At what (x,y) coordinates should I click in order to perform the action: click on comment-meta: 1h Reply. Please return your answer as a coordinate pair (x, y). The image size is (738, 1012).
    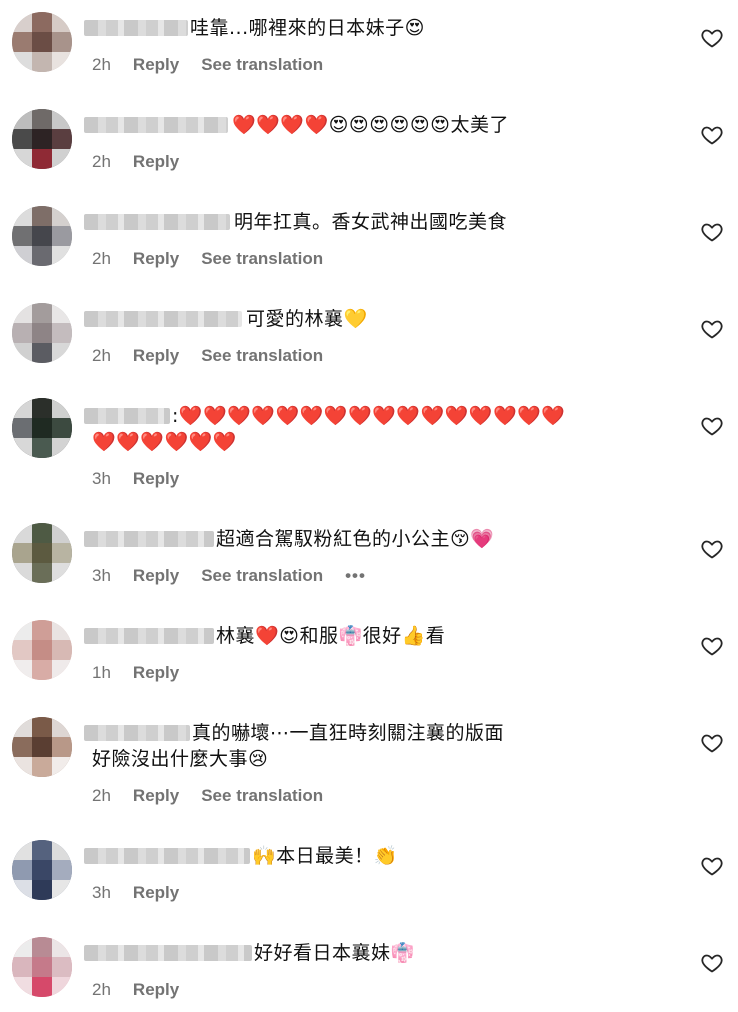
    Looking at the image, I should click on (146, 673).